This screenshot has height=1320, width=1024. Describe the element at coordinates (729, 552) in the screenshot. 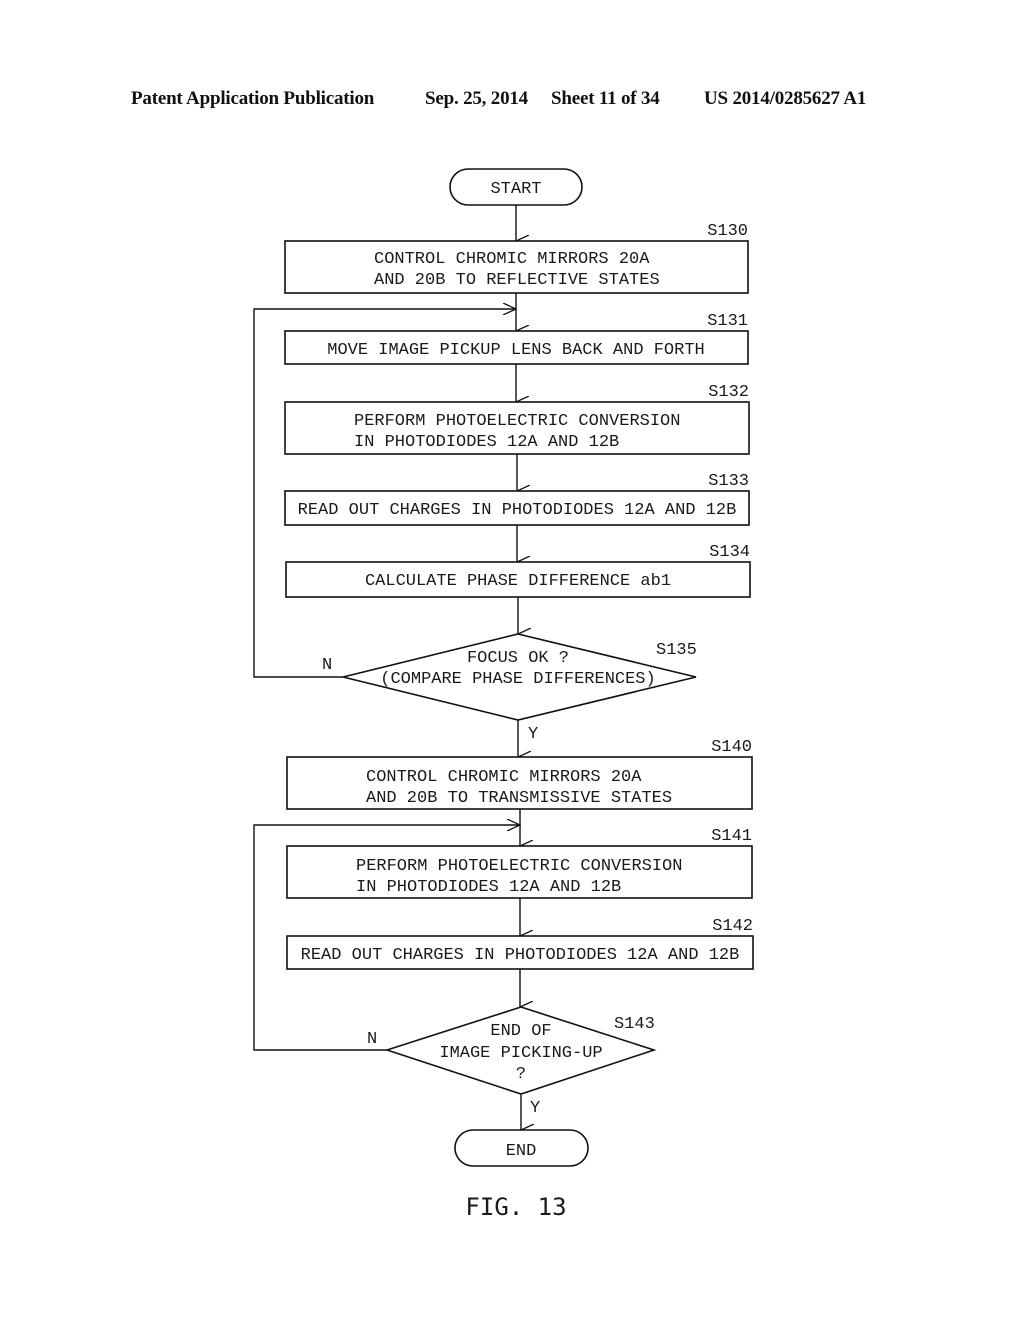

I see `s134-step-id: S134` at that location.